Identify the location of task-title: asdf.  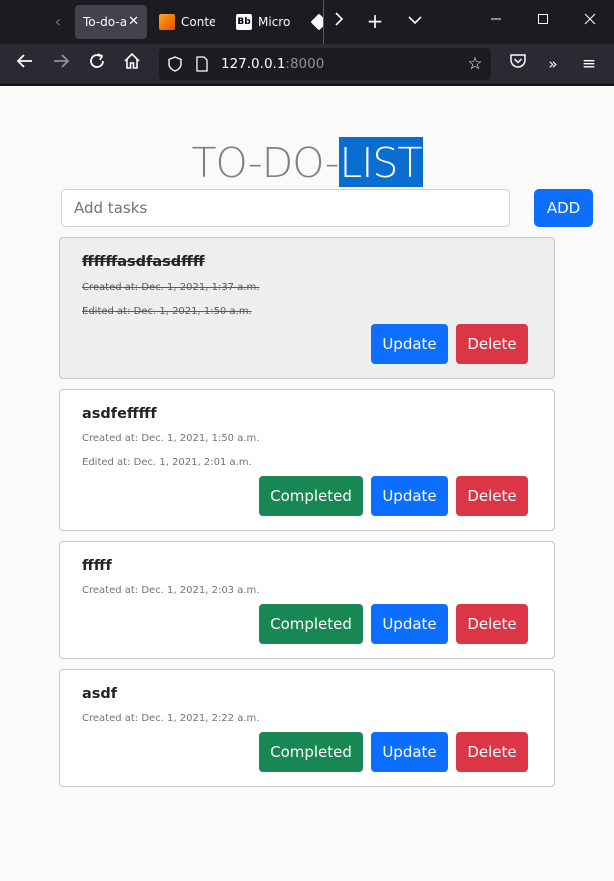
(100, 694).